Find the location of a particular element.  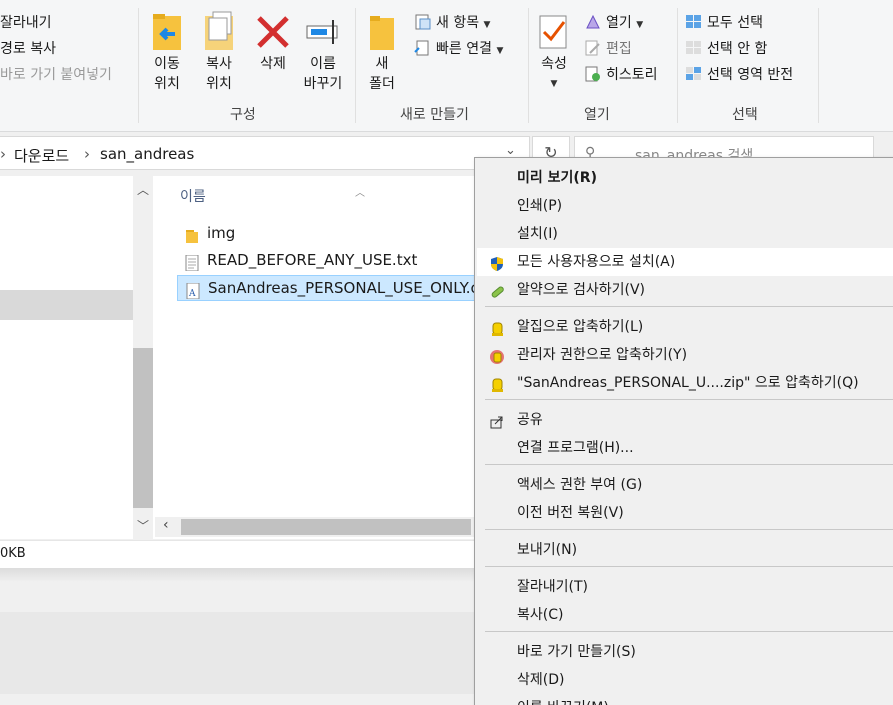

address-dropdown-icon: ⌄ is located at coordinates (510, 150).